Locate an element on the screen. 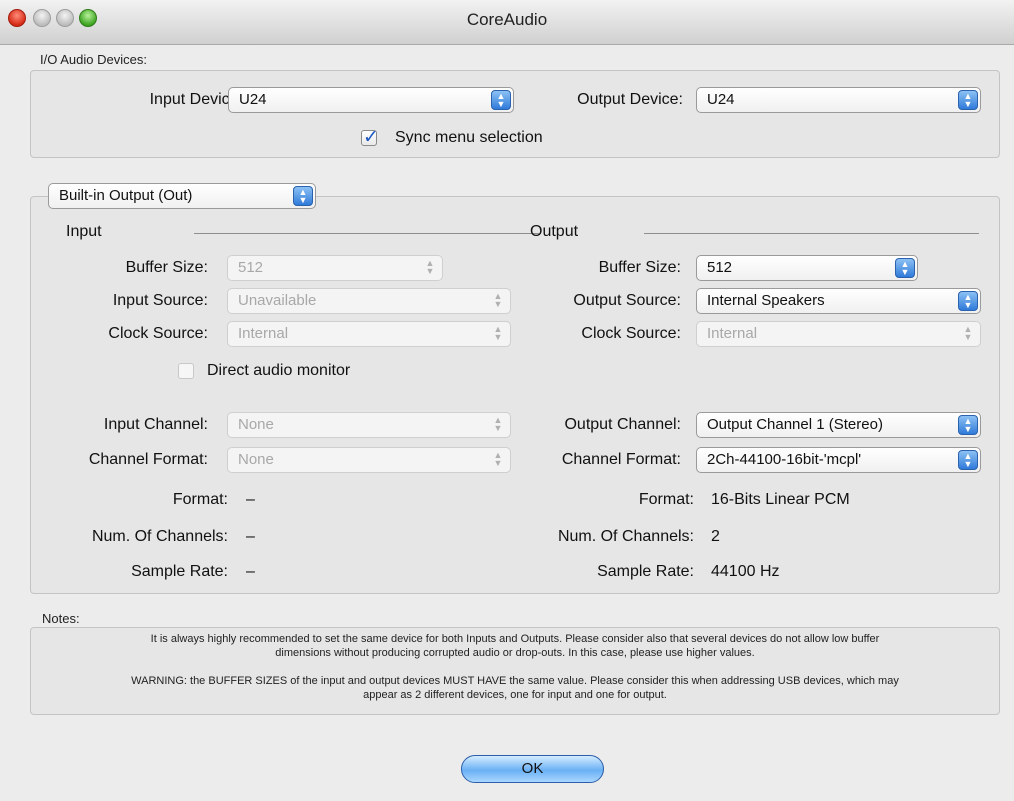 The width and height of the screenshot is (1014, 801). output-channel-popup: Output Channel 1 (Stereo) ▲ ▼ is located at coordinates (838, 425).